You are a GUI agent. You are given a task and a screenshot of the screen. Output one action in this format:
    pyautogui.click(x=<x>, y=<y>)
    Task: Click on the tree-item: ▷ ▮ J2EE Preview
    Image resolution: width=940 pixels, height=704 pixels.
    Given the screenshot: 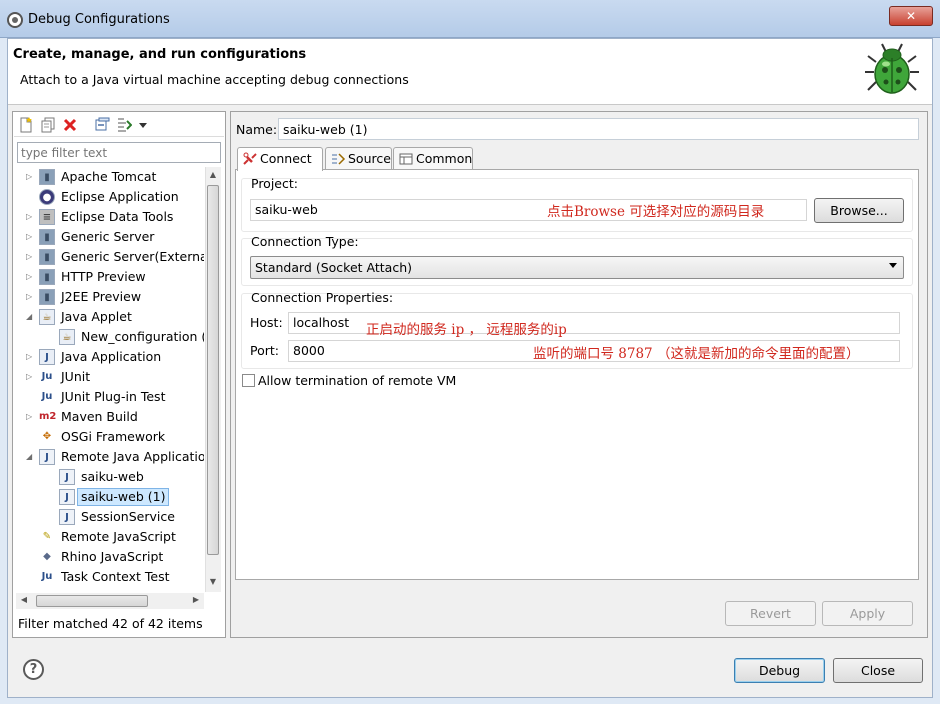 What is the action you would take?
    pyautogui.click(x=109, y=297)
    